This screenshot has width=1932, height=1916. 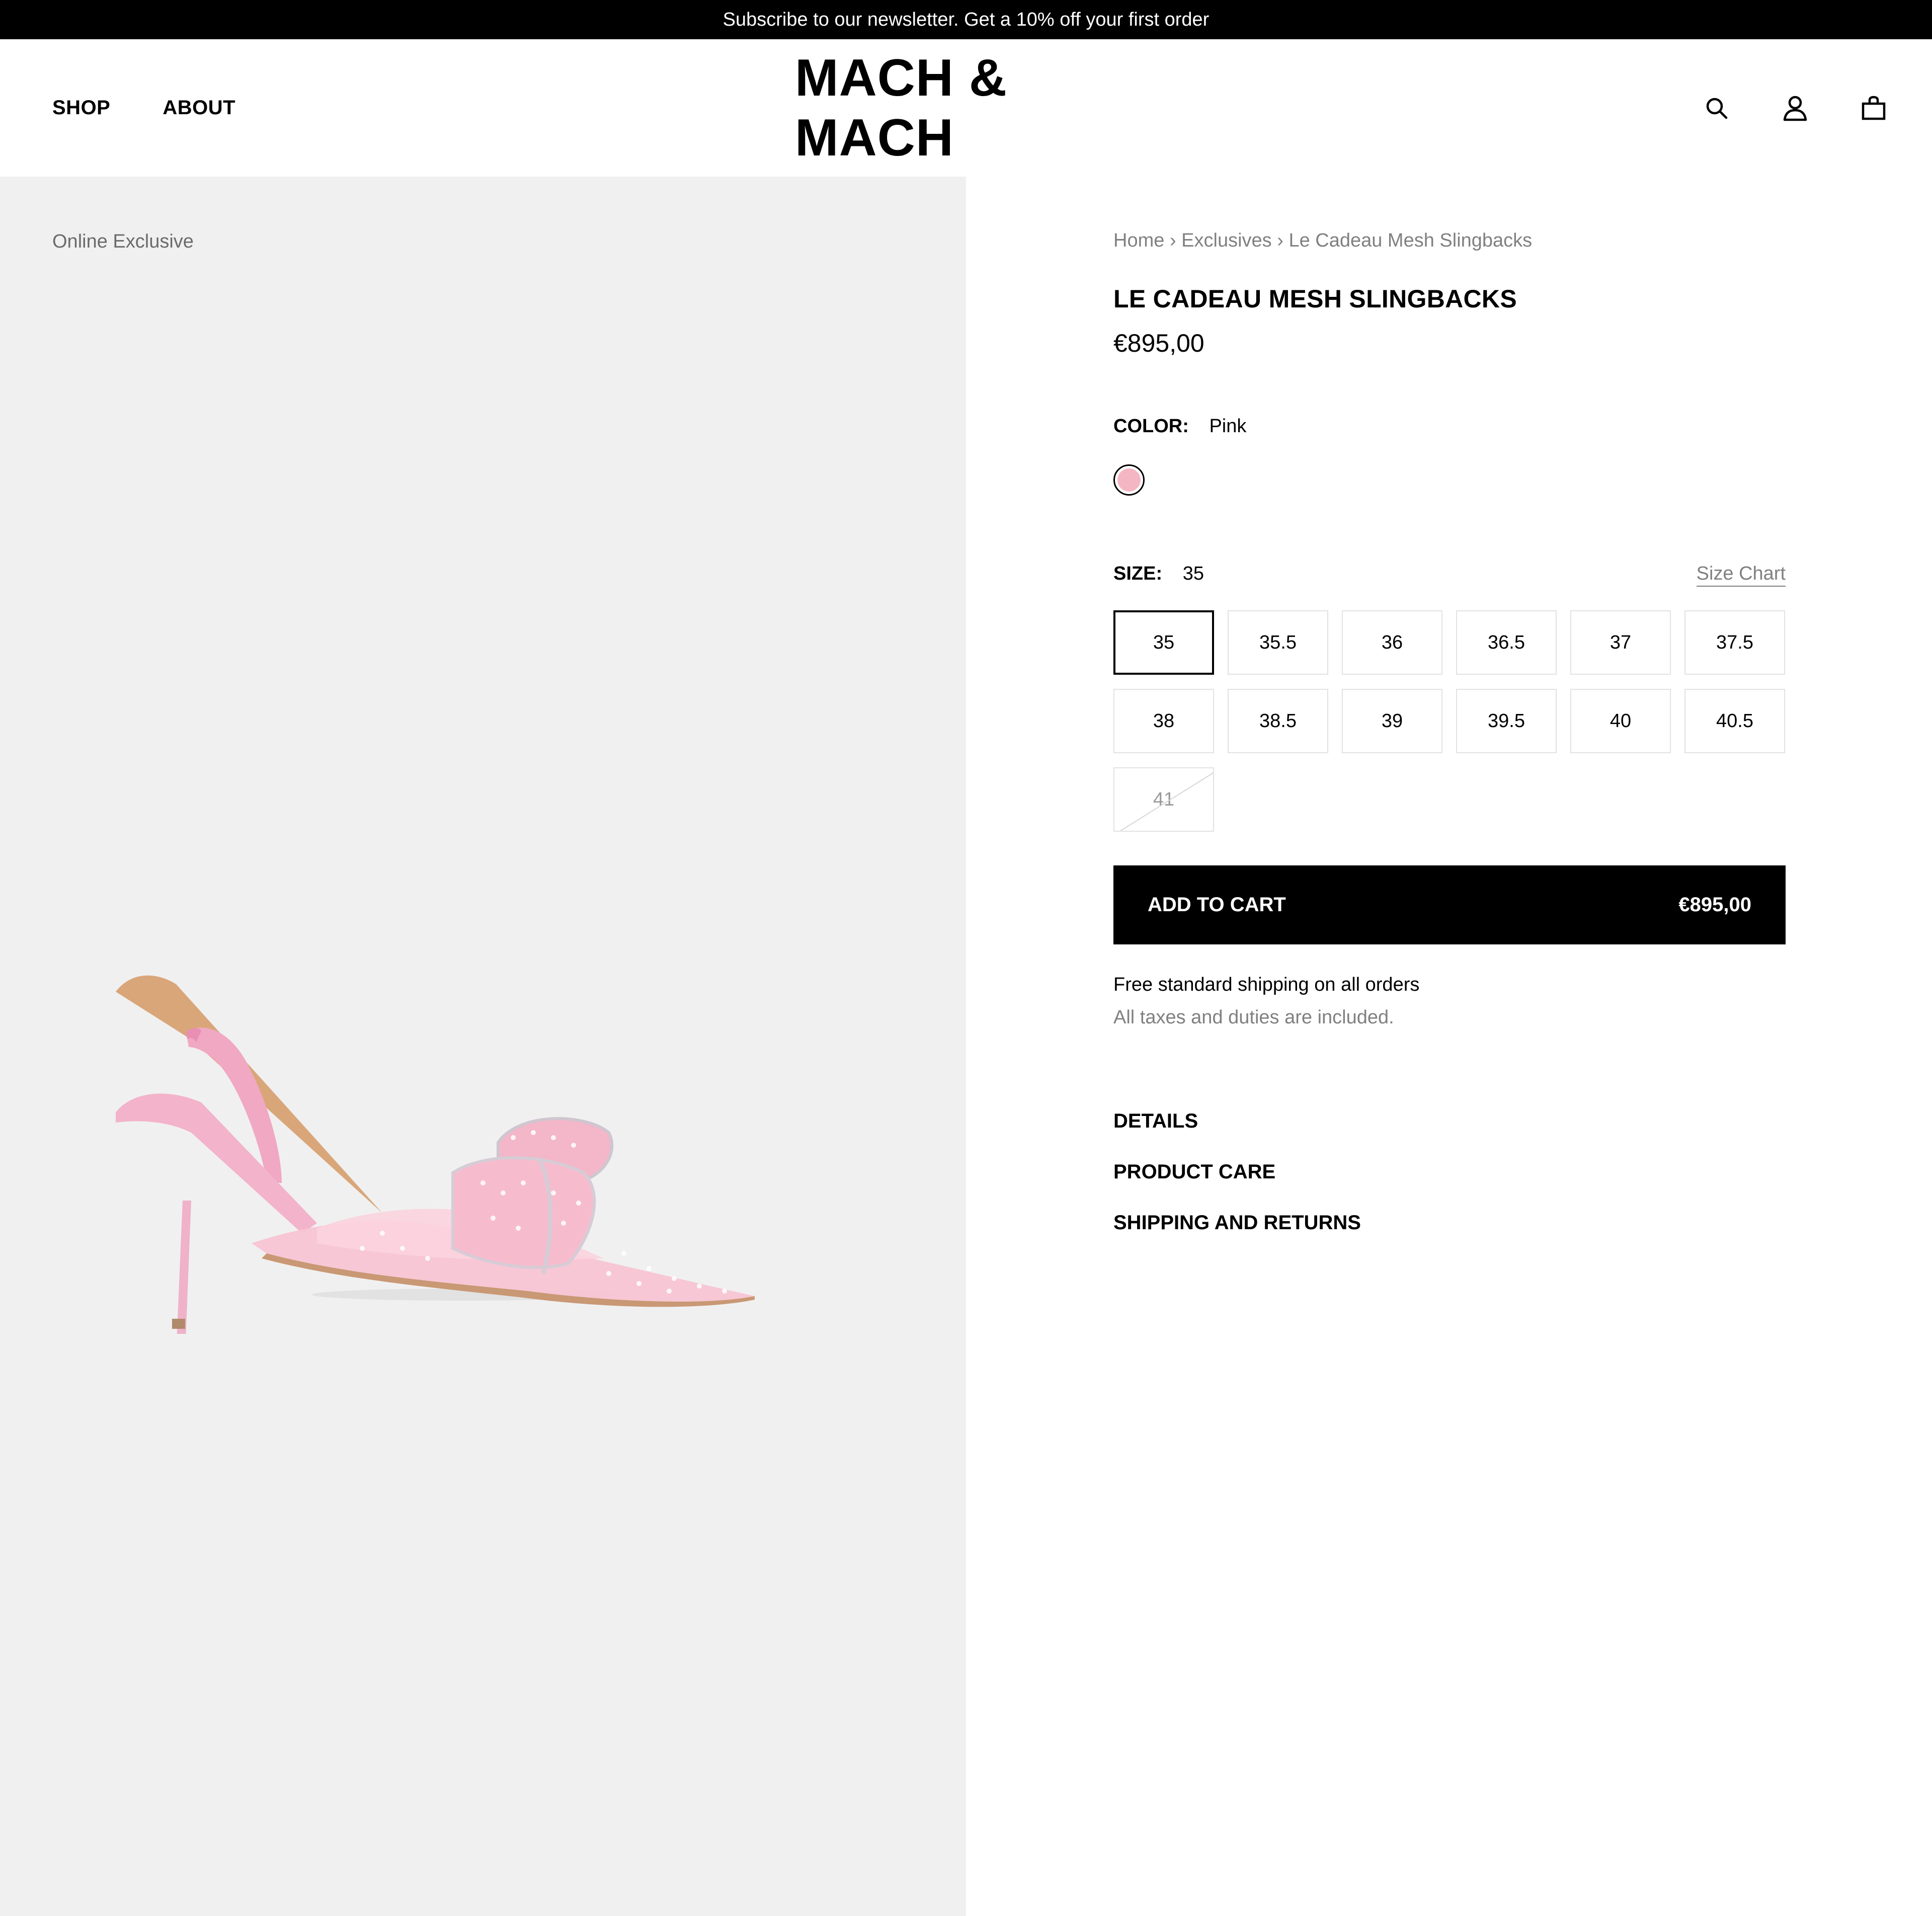 What do you see at coordinates (1392, 642) in the screenshot?
I see `size-option: 36` at bounding box center [1392, 642].